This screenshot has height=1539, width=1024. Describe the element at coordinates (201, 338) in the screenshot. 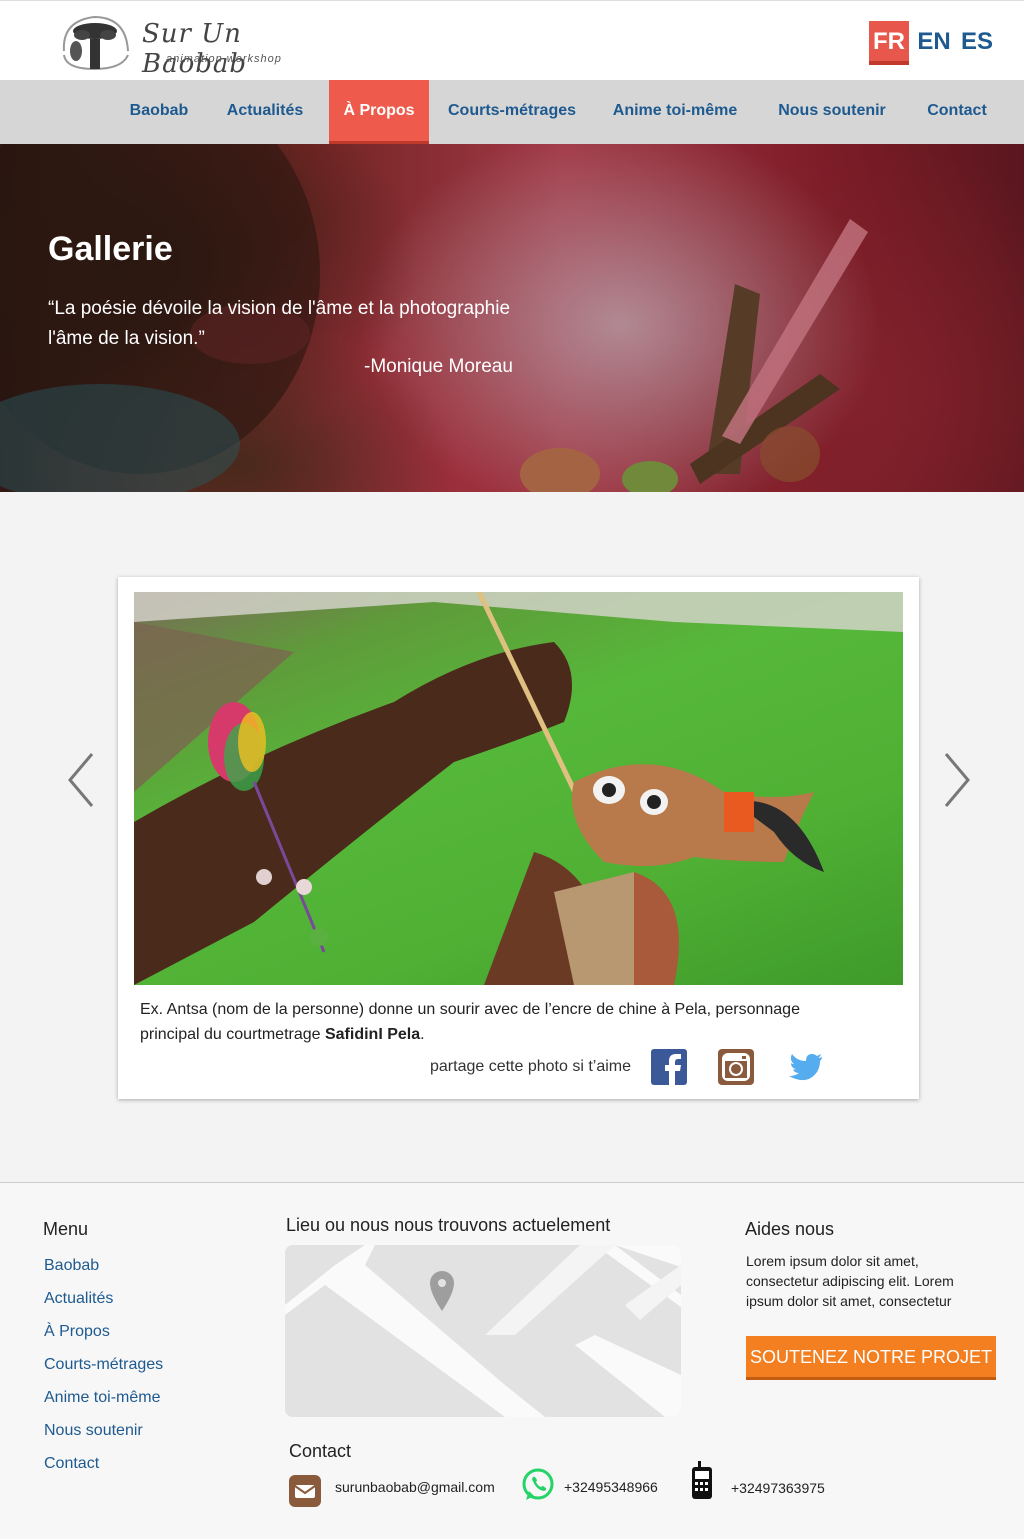

I see `quote-close-mark: ”` at that location.